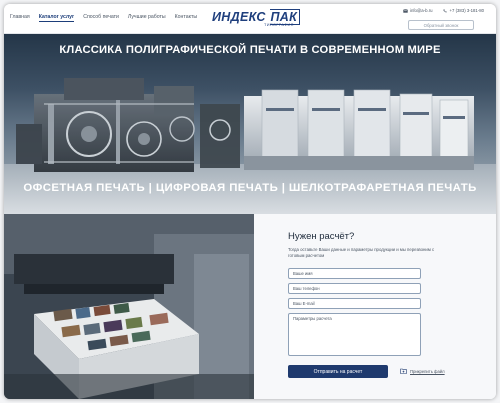  I want to click on phone-text: +7 (383) 3-181-80, so click(467, 10).